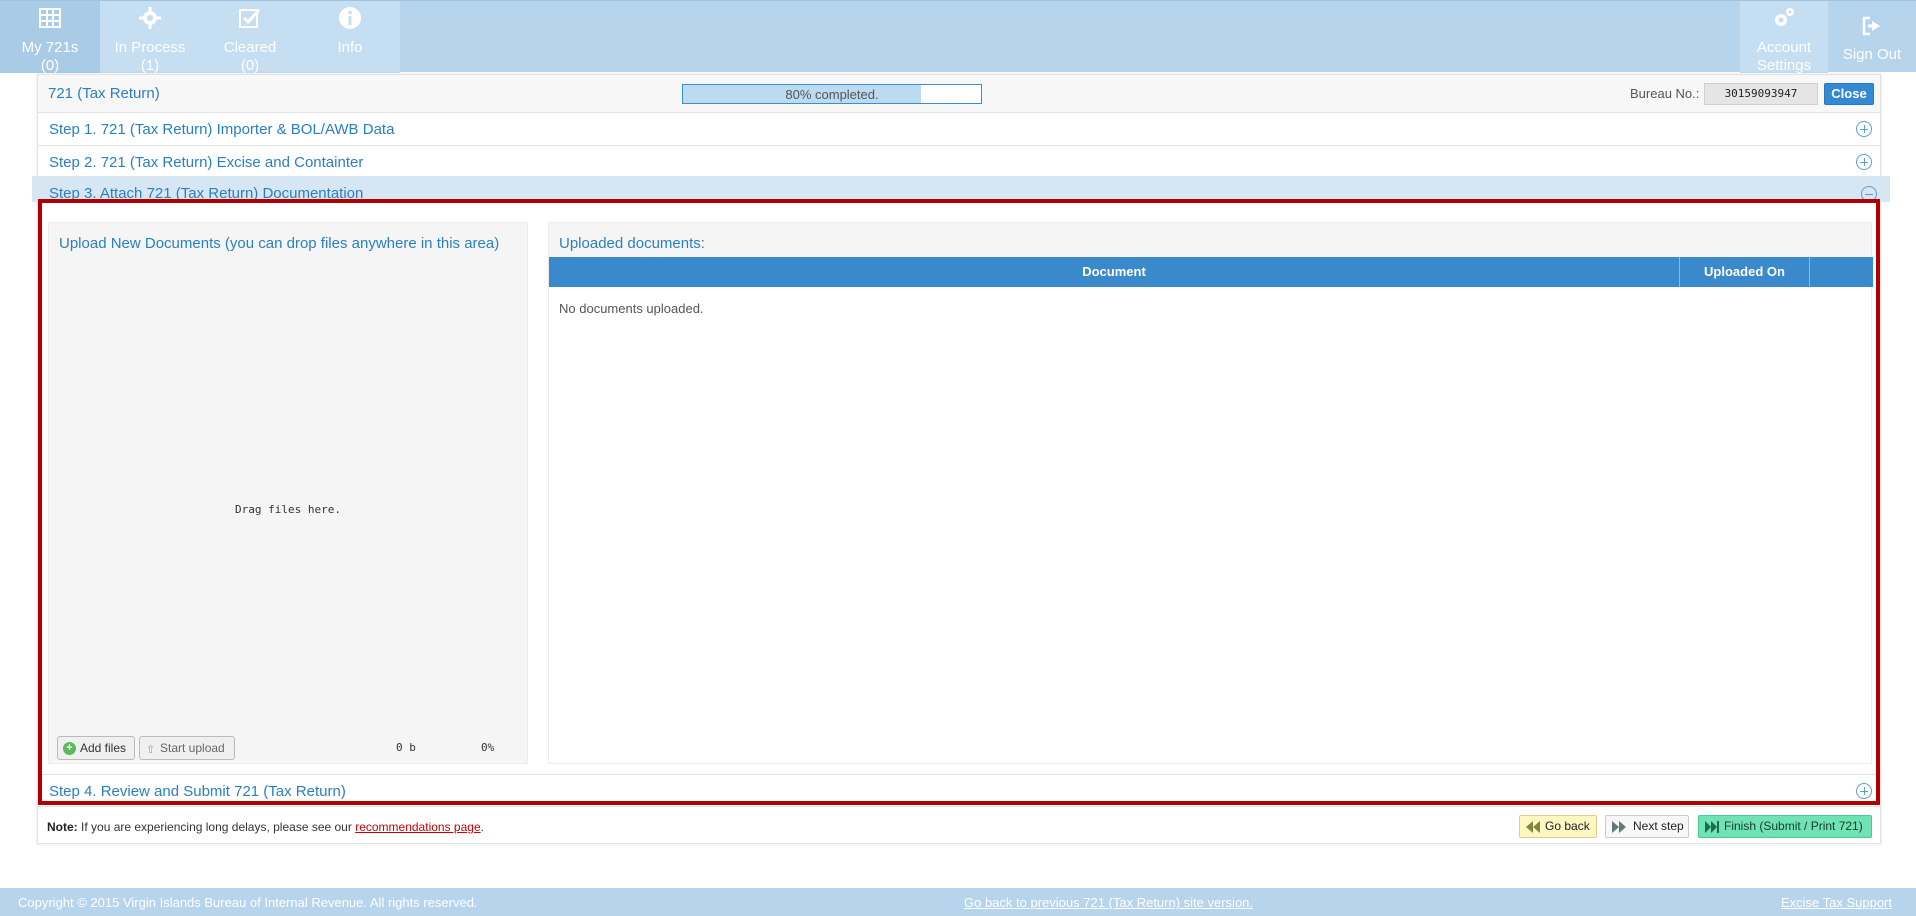  I want to click on nav-label: In Process, so click(150, 47).